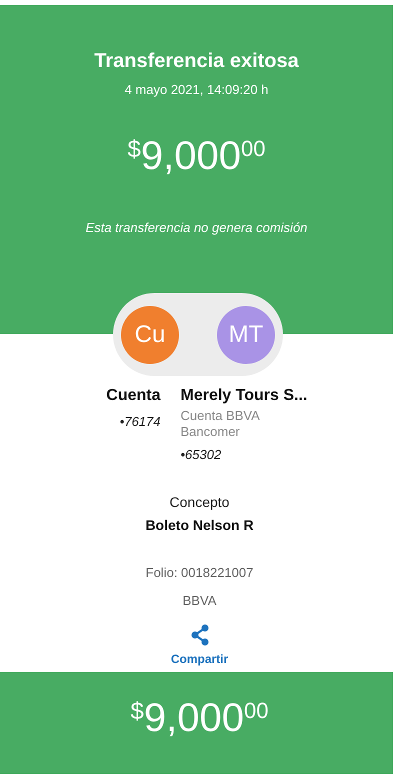 Image resolution: width=400 pixels, height=781 pixels. I want to click on title: Transferencia exitosa, so click(196, 61).